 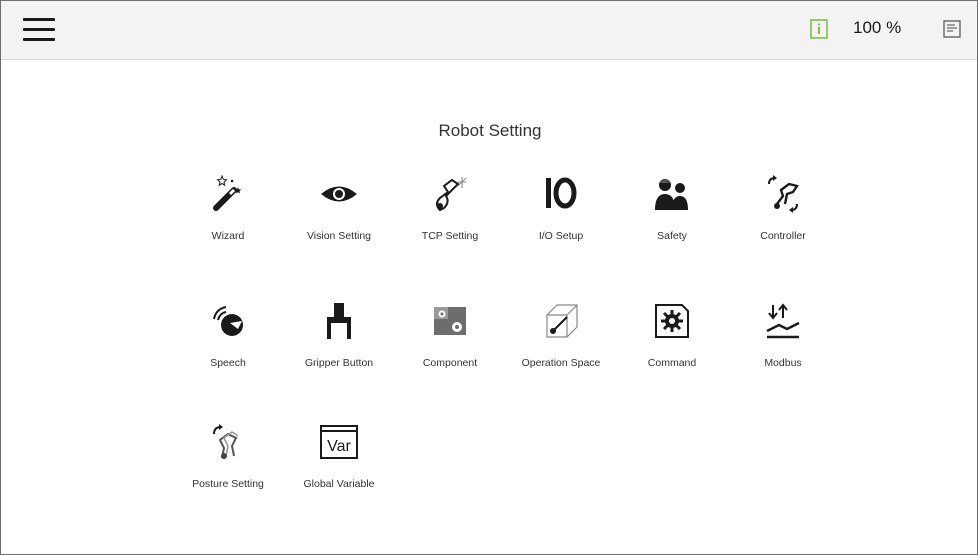 I want to click on eye-icon, so click(x=339, y=194).